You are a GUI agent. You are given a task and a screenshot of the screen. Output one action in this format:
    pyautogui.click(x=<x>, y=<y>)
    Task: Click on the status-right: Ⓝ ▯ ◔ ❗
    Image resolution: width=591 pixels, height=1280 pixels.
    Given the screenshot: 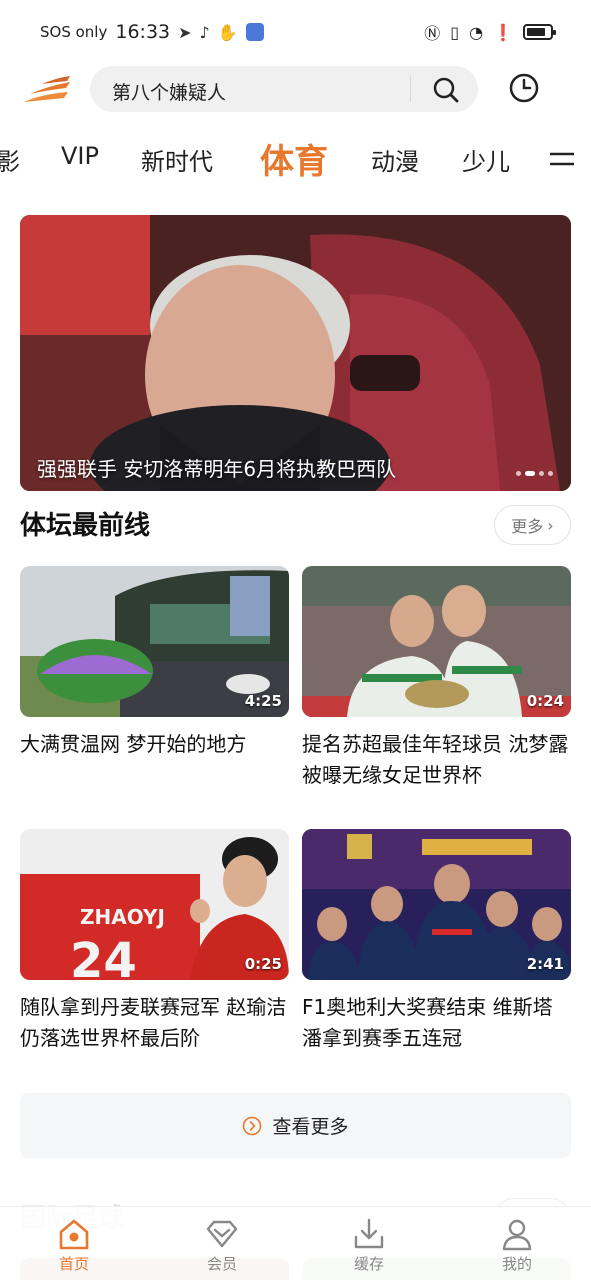 What is the action you would take?
    pyautogui.click(x=490, y=32)
    